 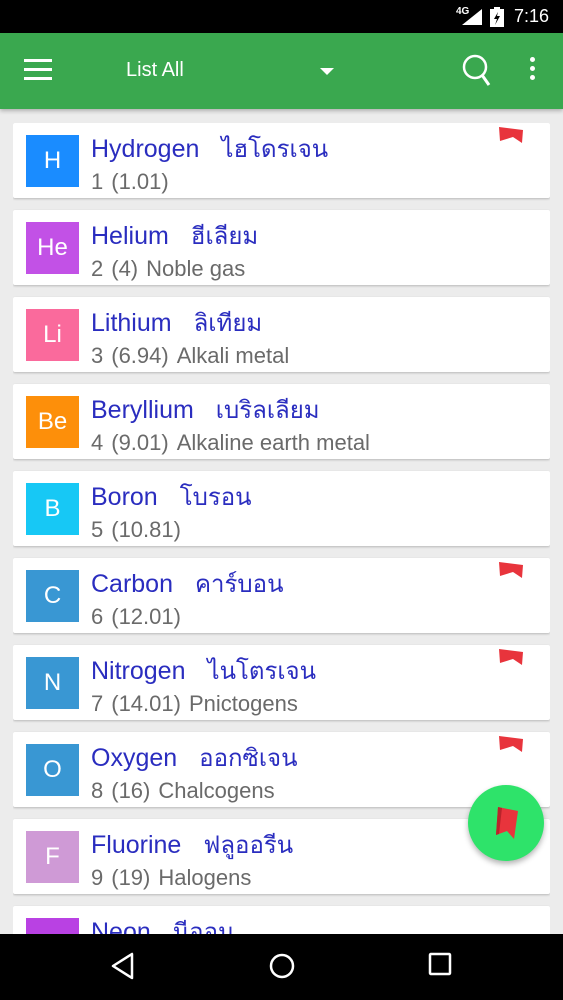 I want to click on element-thai-name: นีออน, so click(x=203, y=926).